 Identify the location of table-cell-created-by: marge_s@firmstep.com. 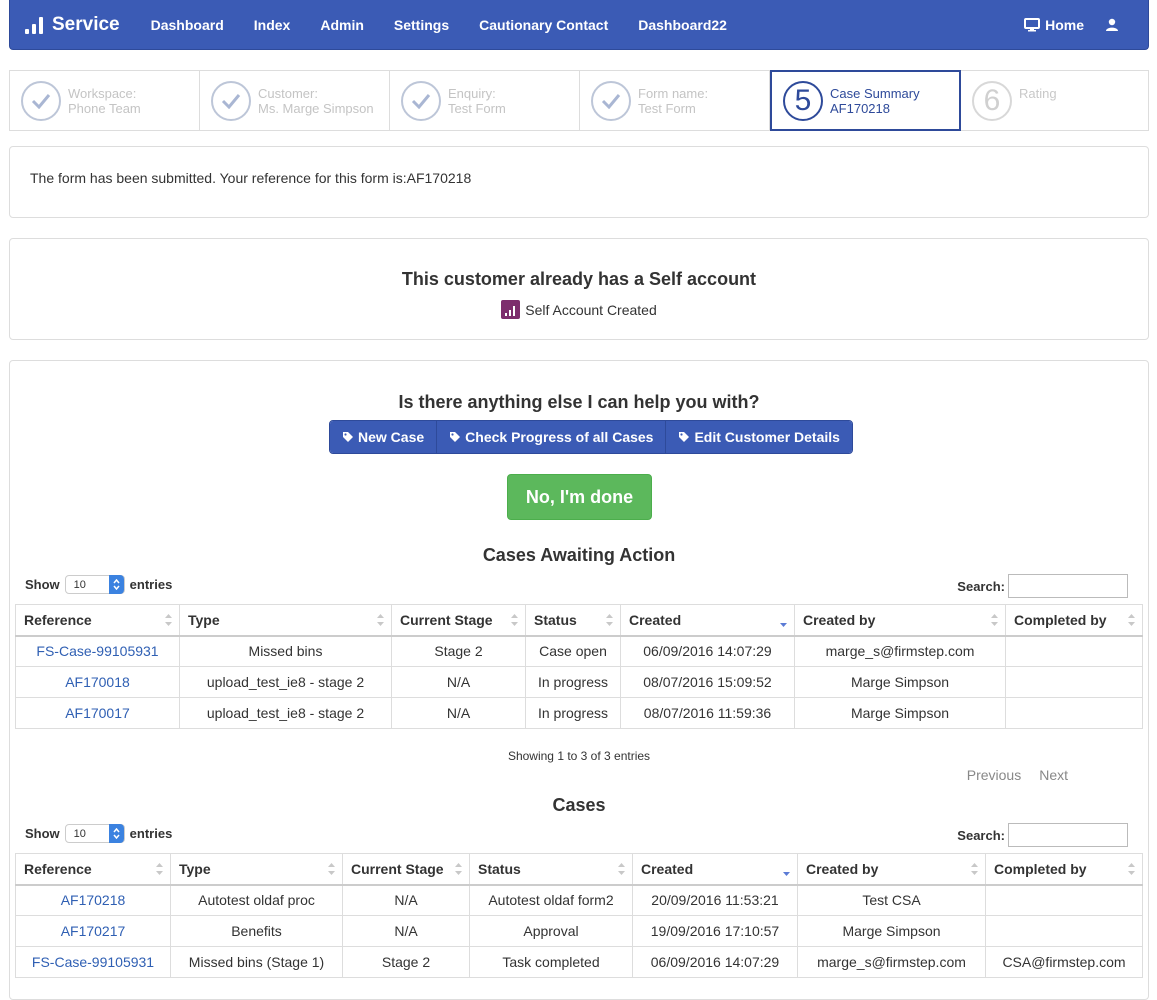
(900, 651).